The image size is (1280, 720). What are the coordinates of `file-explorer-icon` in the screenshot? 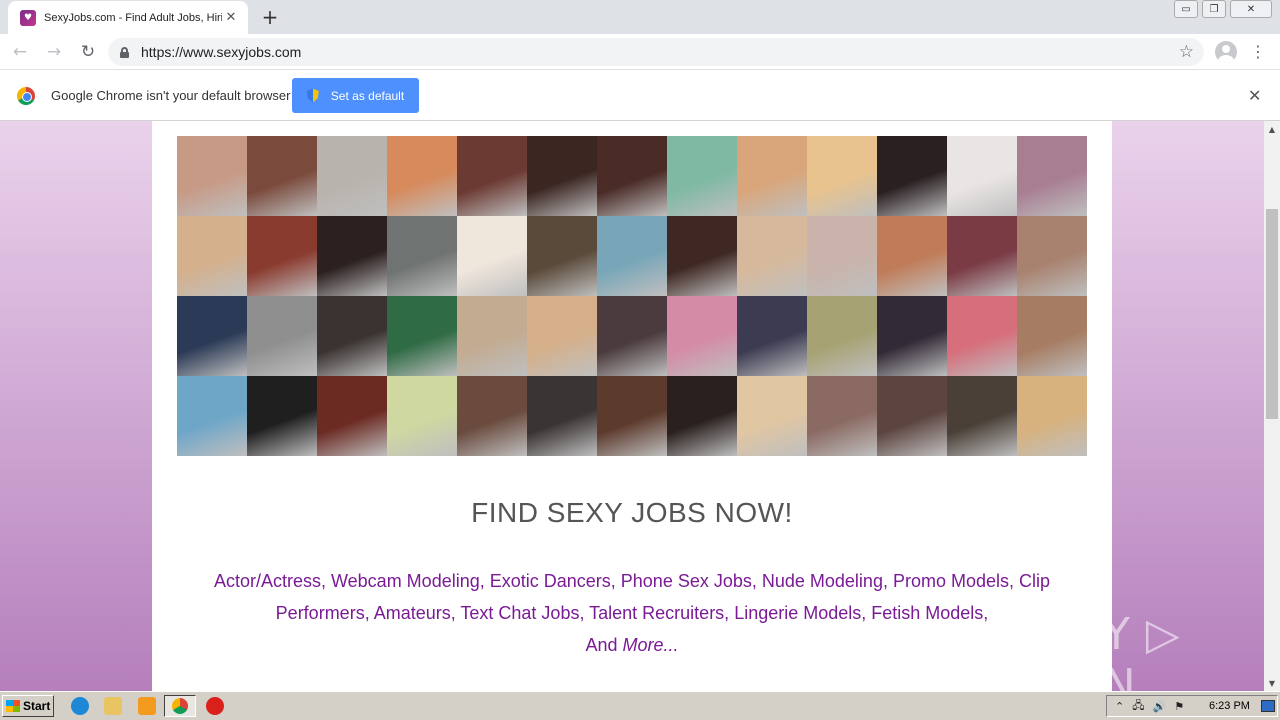 It's located at (113, 706).